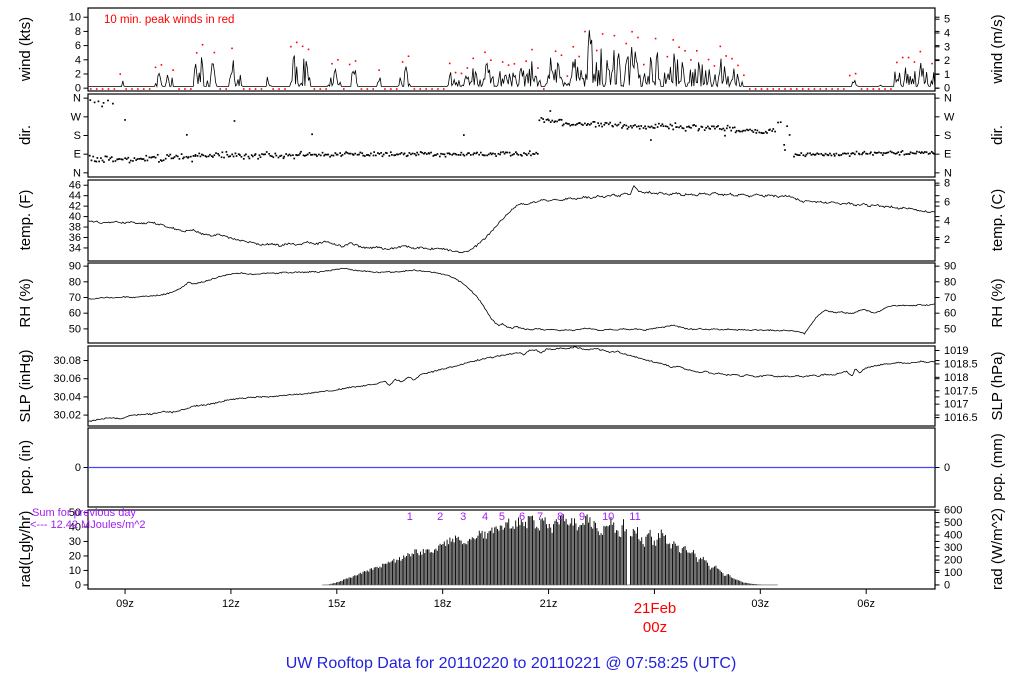  Describe the element at coordinates (511, 301) in the screenshot. I see `series-rh` at that location.